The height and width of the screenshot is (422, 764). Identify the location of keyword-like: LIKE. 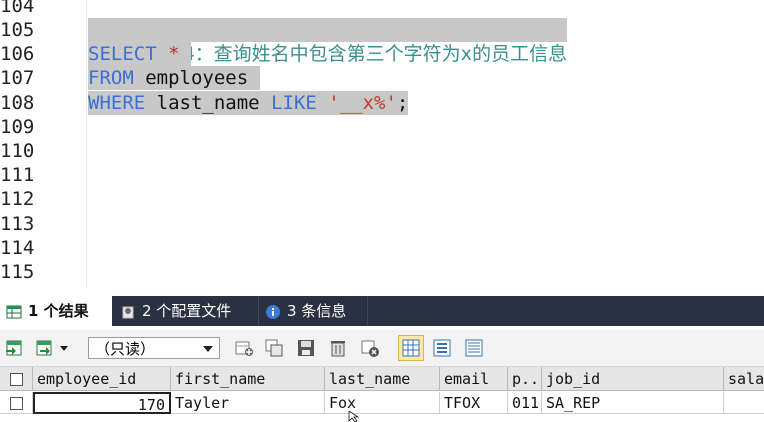
(294, 103).